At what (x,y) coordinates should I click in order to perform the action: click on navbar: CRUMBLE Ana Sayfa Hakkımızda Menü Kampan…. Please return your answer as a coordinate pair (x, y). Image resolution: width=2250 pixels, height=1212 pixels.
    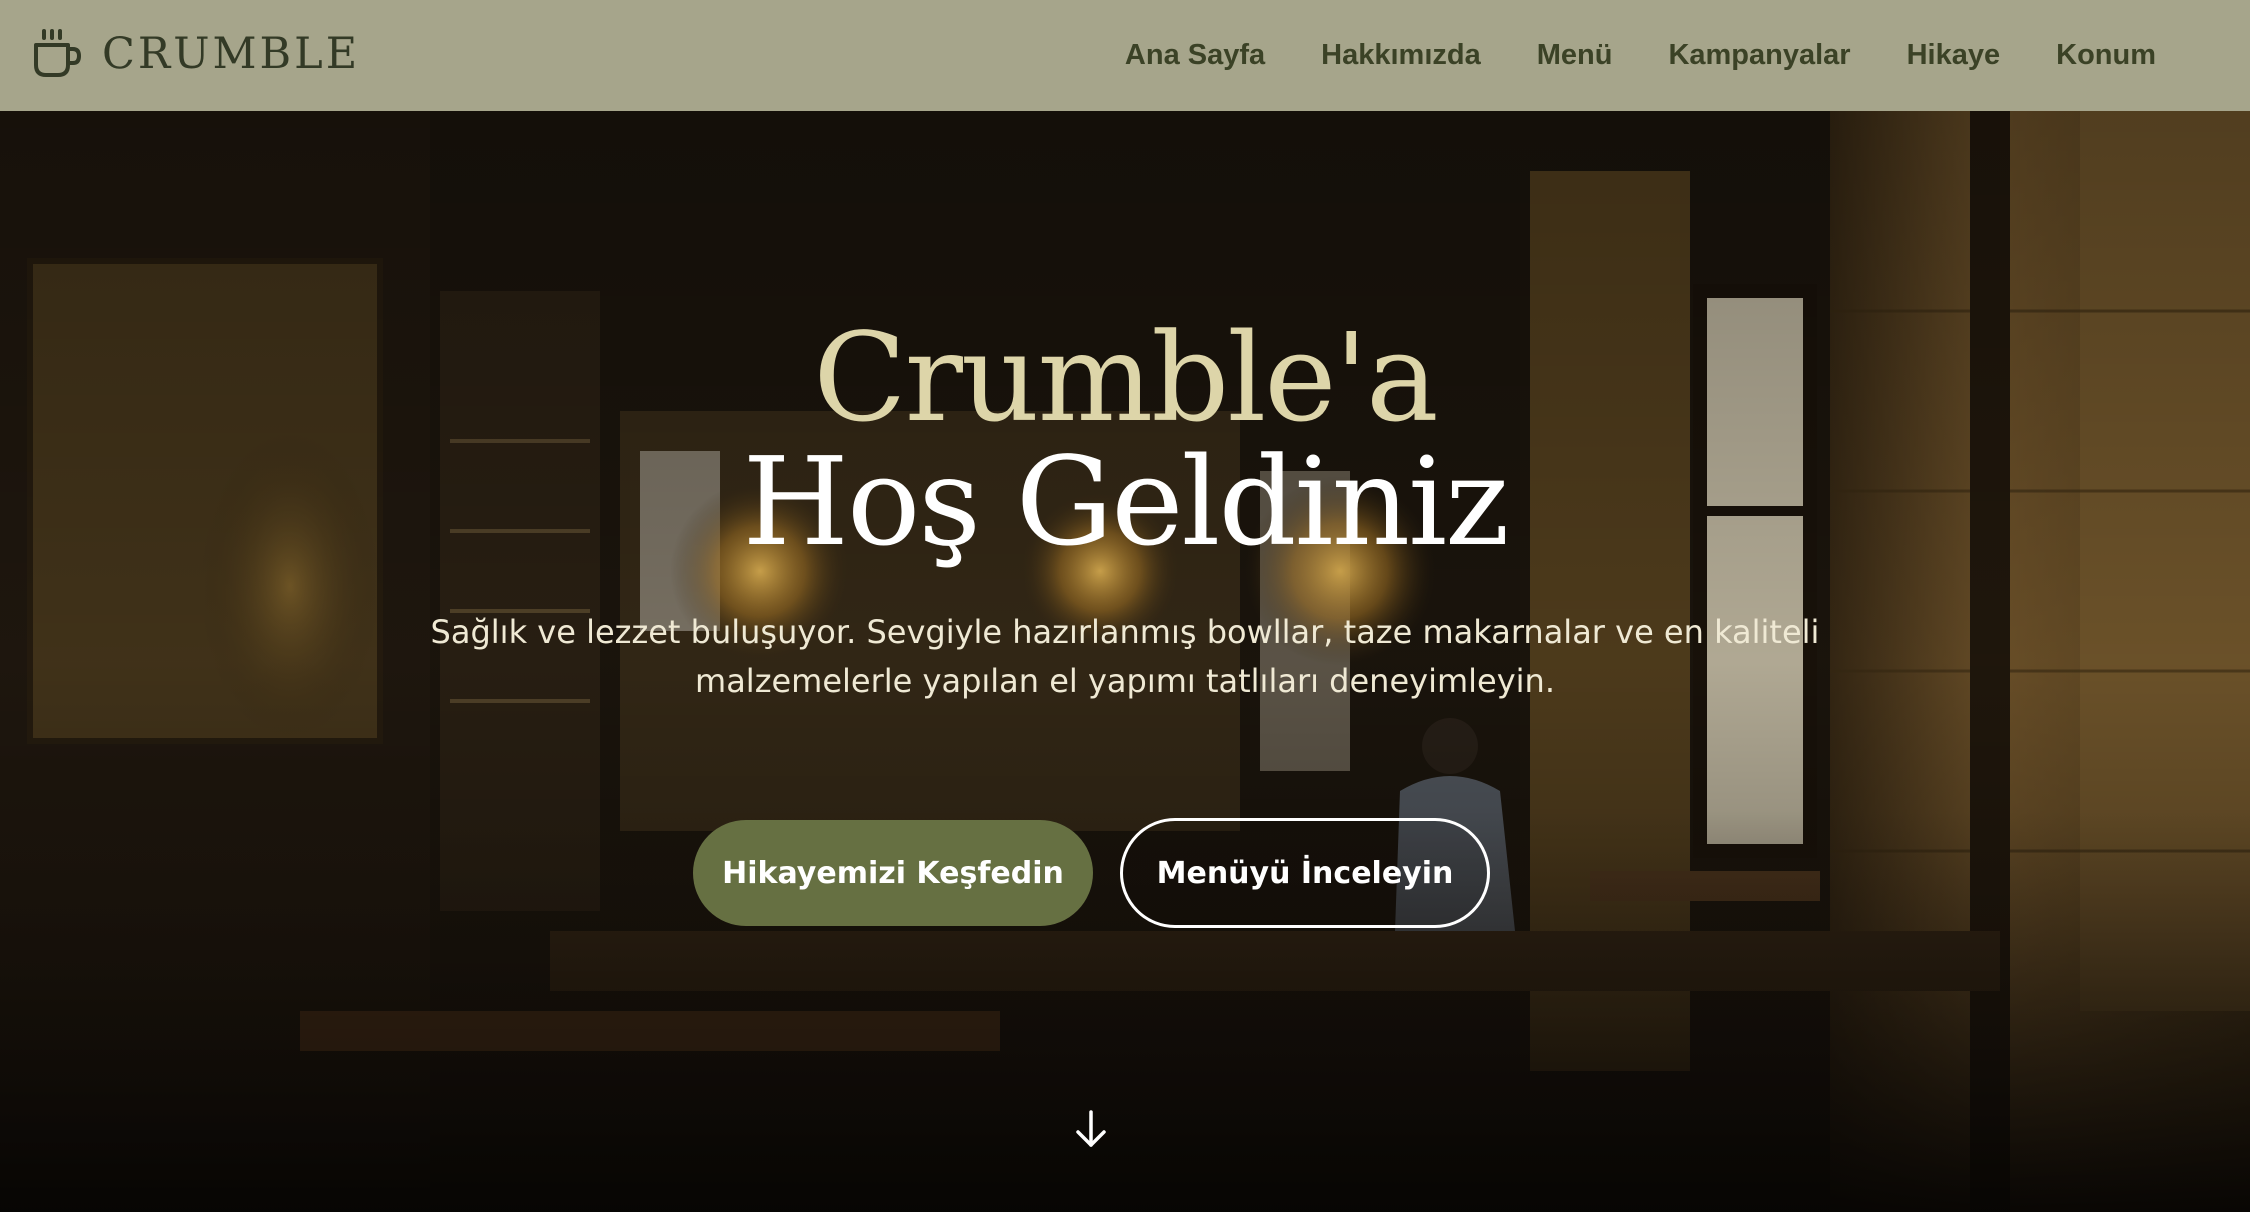
    Looking at the image, I should click on (1125, 55).